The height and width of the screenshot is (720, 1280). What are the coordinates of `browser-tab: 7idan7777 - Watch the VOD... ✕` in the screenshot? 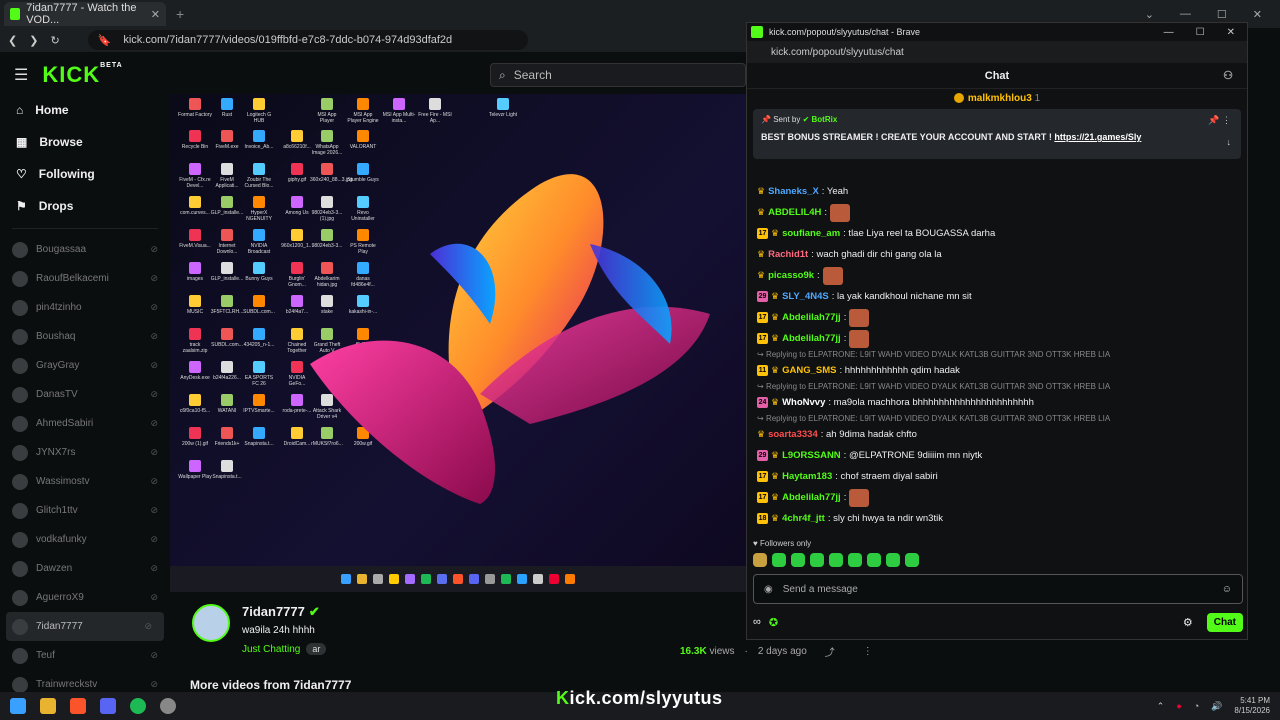 It's located at (85, 14).